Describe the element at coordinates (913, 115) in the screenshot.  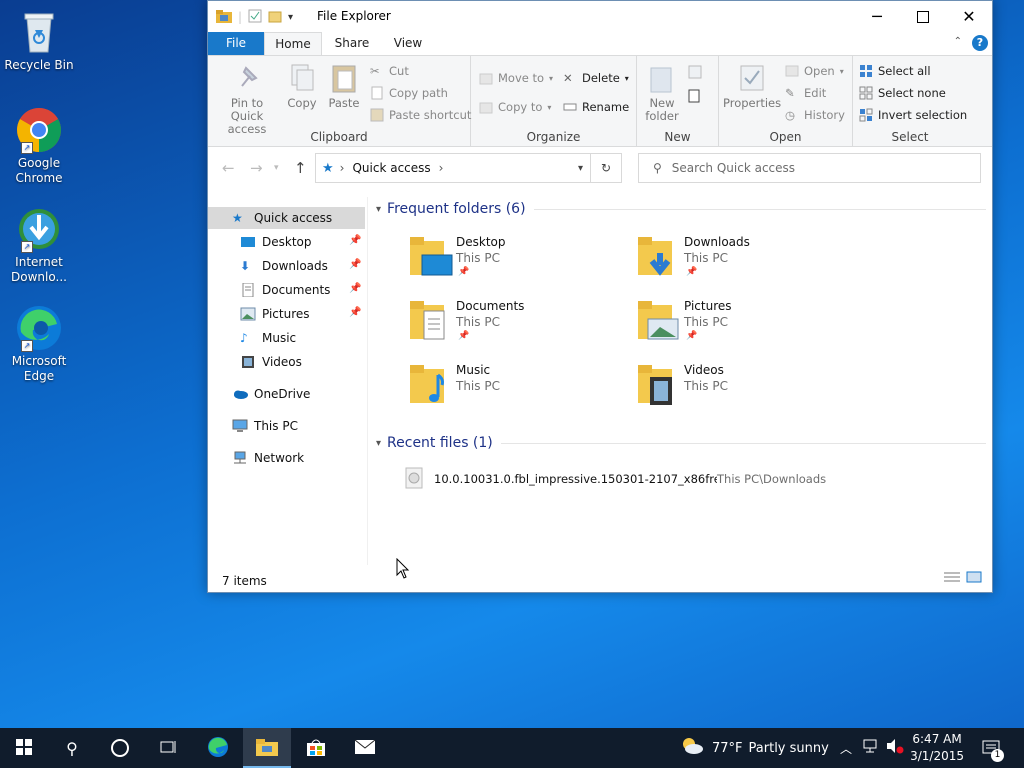
I see `invert-selection-button: Invert selection` at that location.